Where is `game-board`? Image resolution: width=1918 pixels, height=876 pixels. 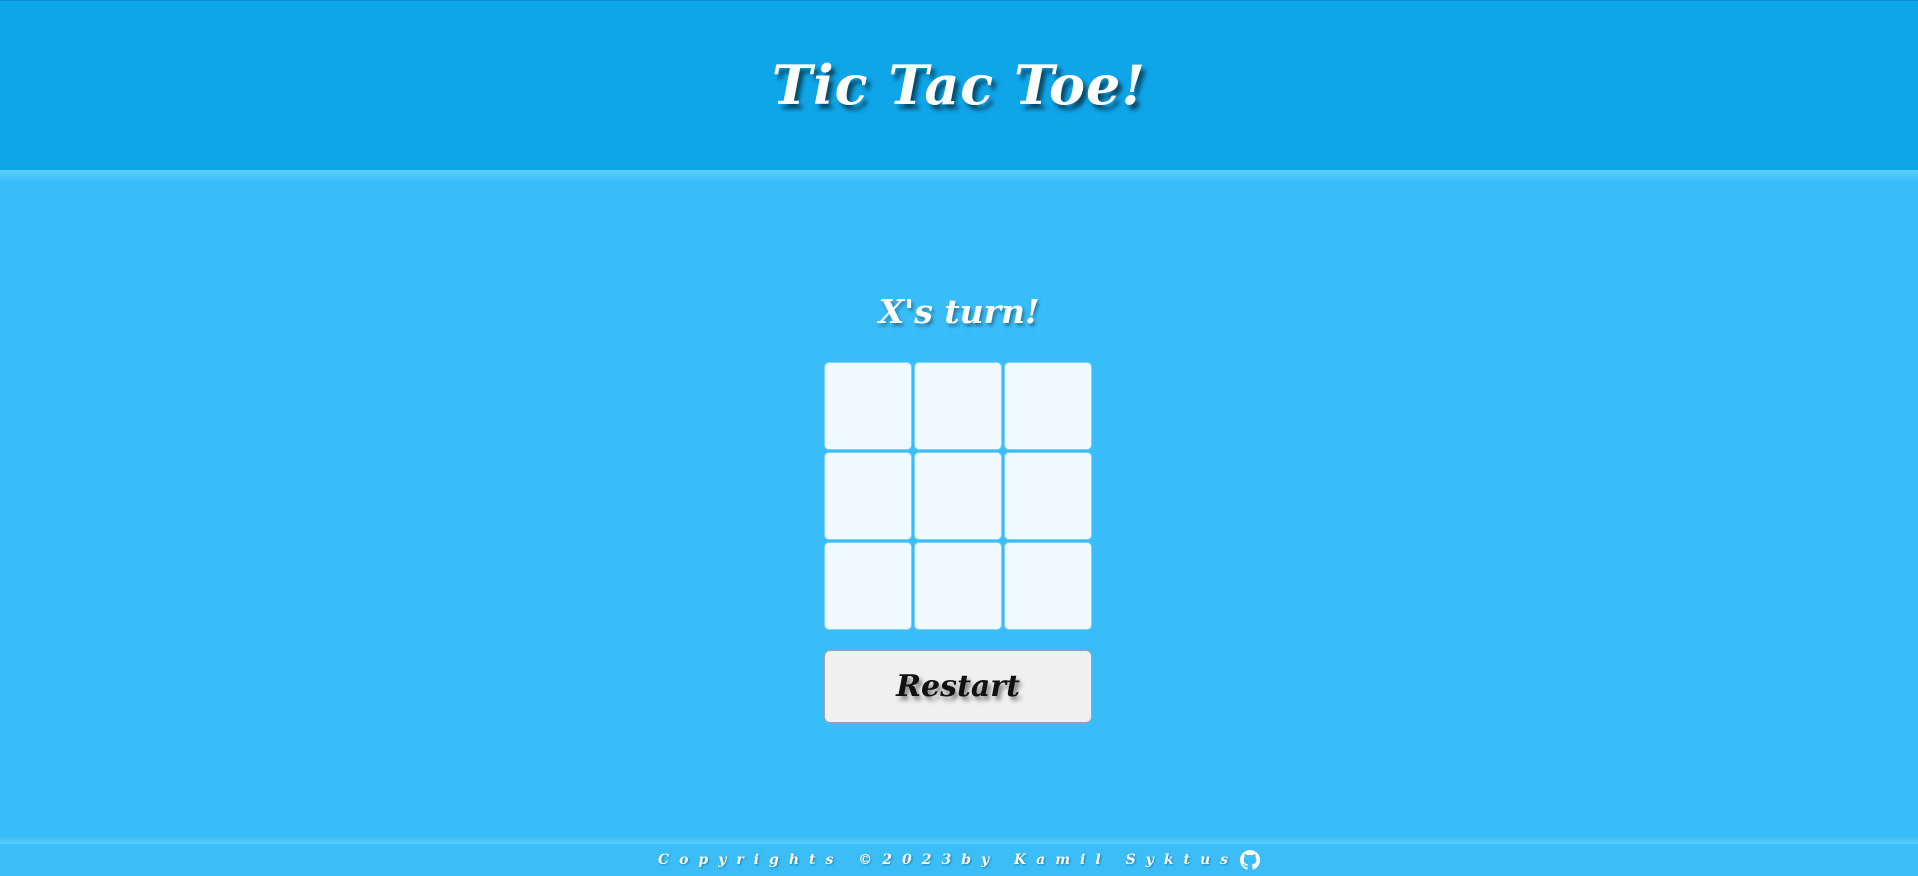
game-board is located at coordinates (958, 496).